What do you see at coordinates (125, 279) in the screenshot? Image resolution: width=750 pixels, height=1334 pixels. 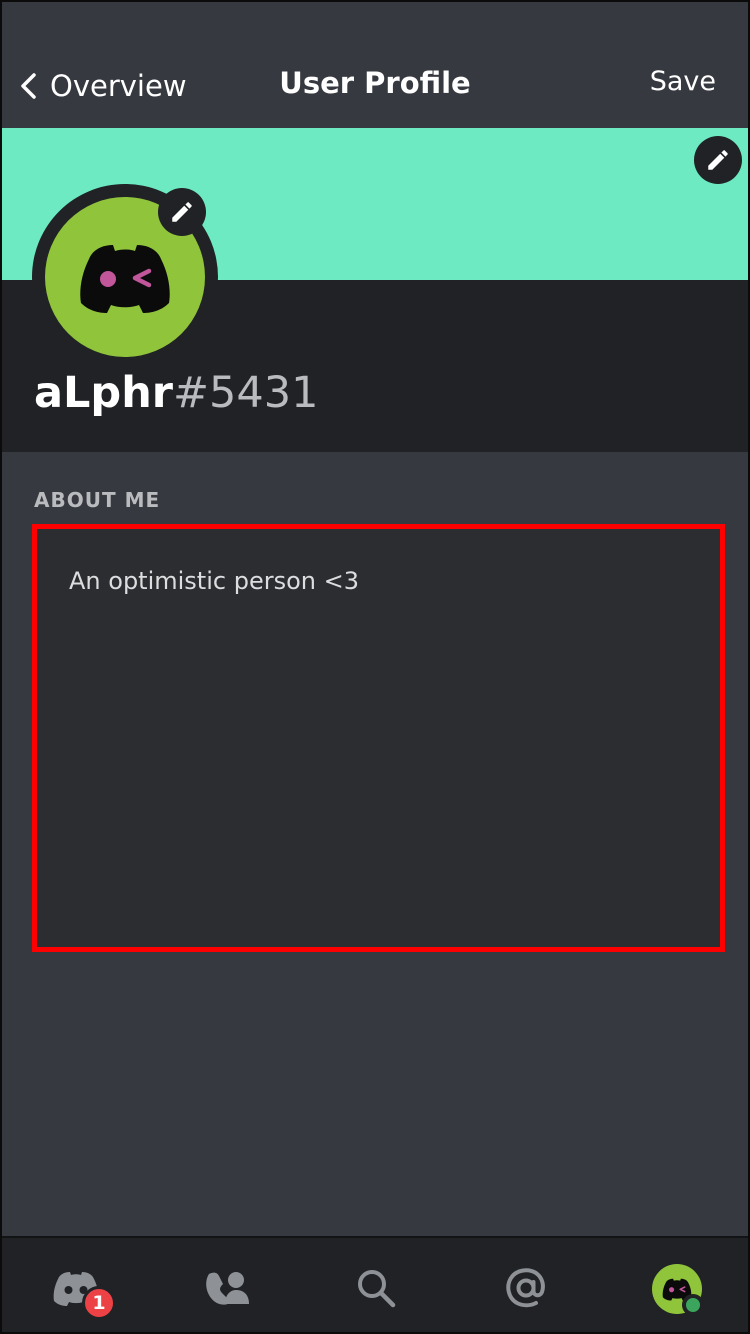 I see `discord-logo-icon` at bounding box center [125, 279].